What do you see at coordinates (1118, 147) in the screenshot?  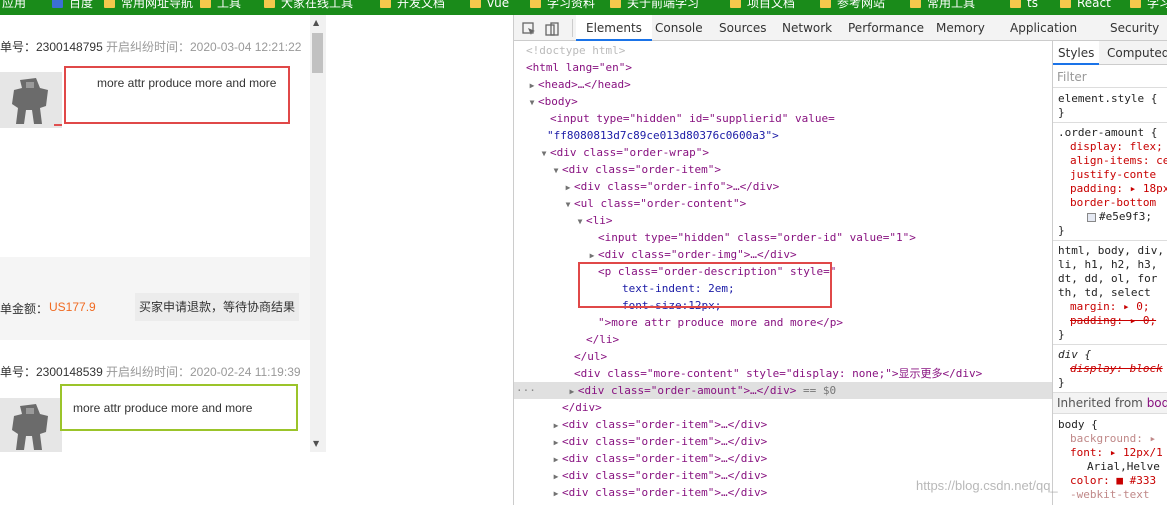 I see `css-property: display: flex;` at bounding box center [1118, 147].